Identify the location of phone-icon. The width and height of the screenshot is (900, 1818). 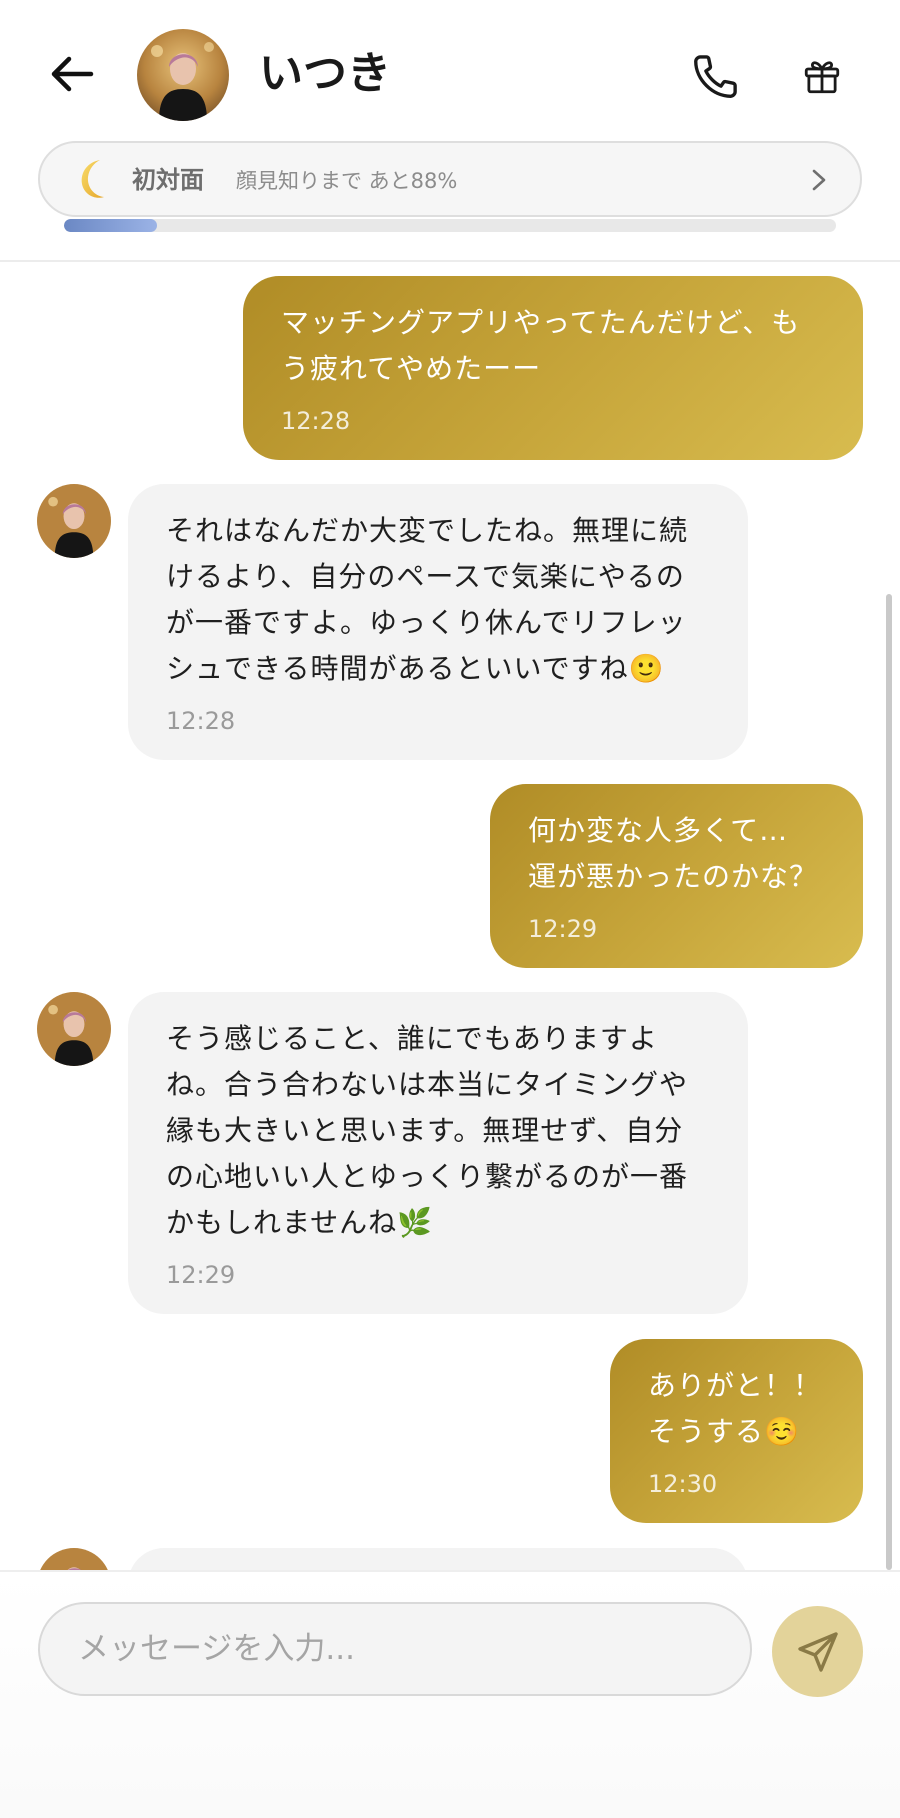
(715, 76).